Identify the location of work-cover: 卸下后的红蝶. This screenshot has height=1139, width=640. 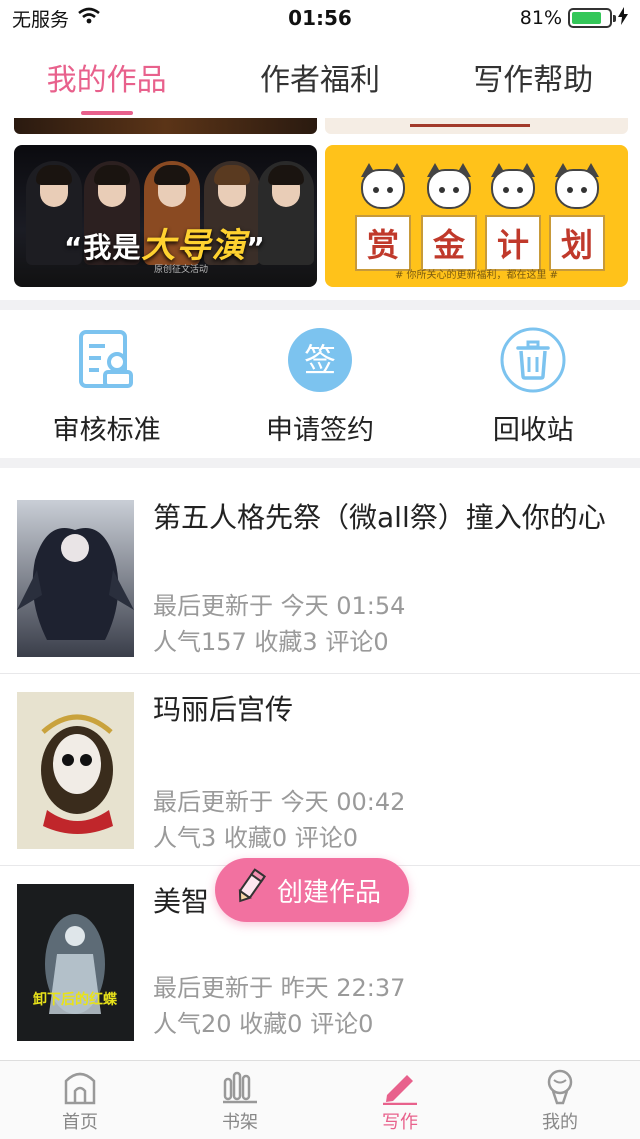
(75, 962).